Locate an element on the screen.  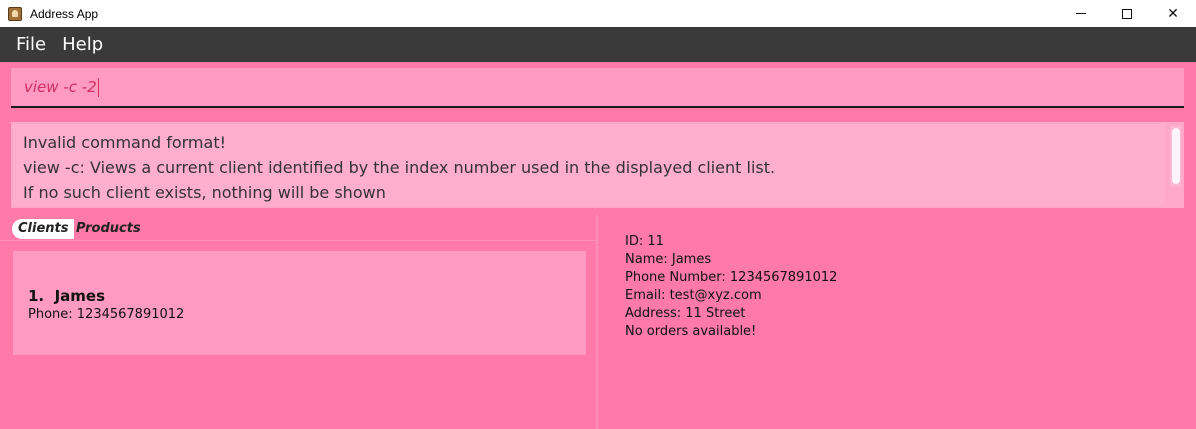
maximize-button is located at coordinates (1127, 13).